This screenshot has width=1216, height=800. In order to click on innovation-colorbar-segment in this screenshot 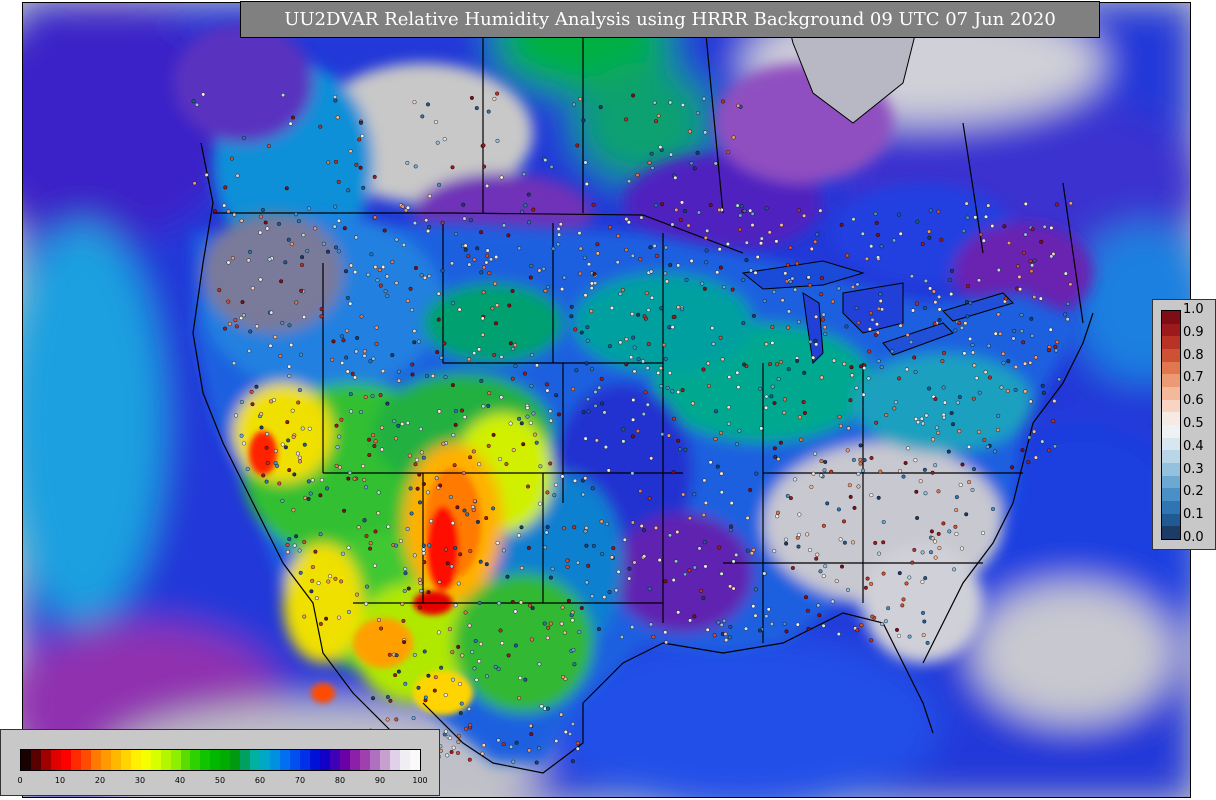, I will do `click(1171, 355)`.